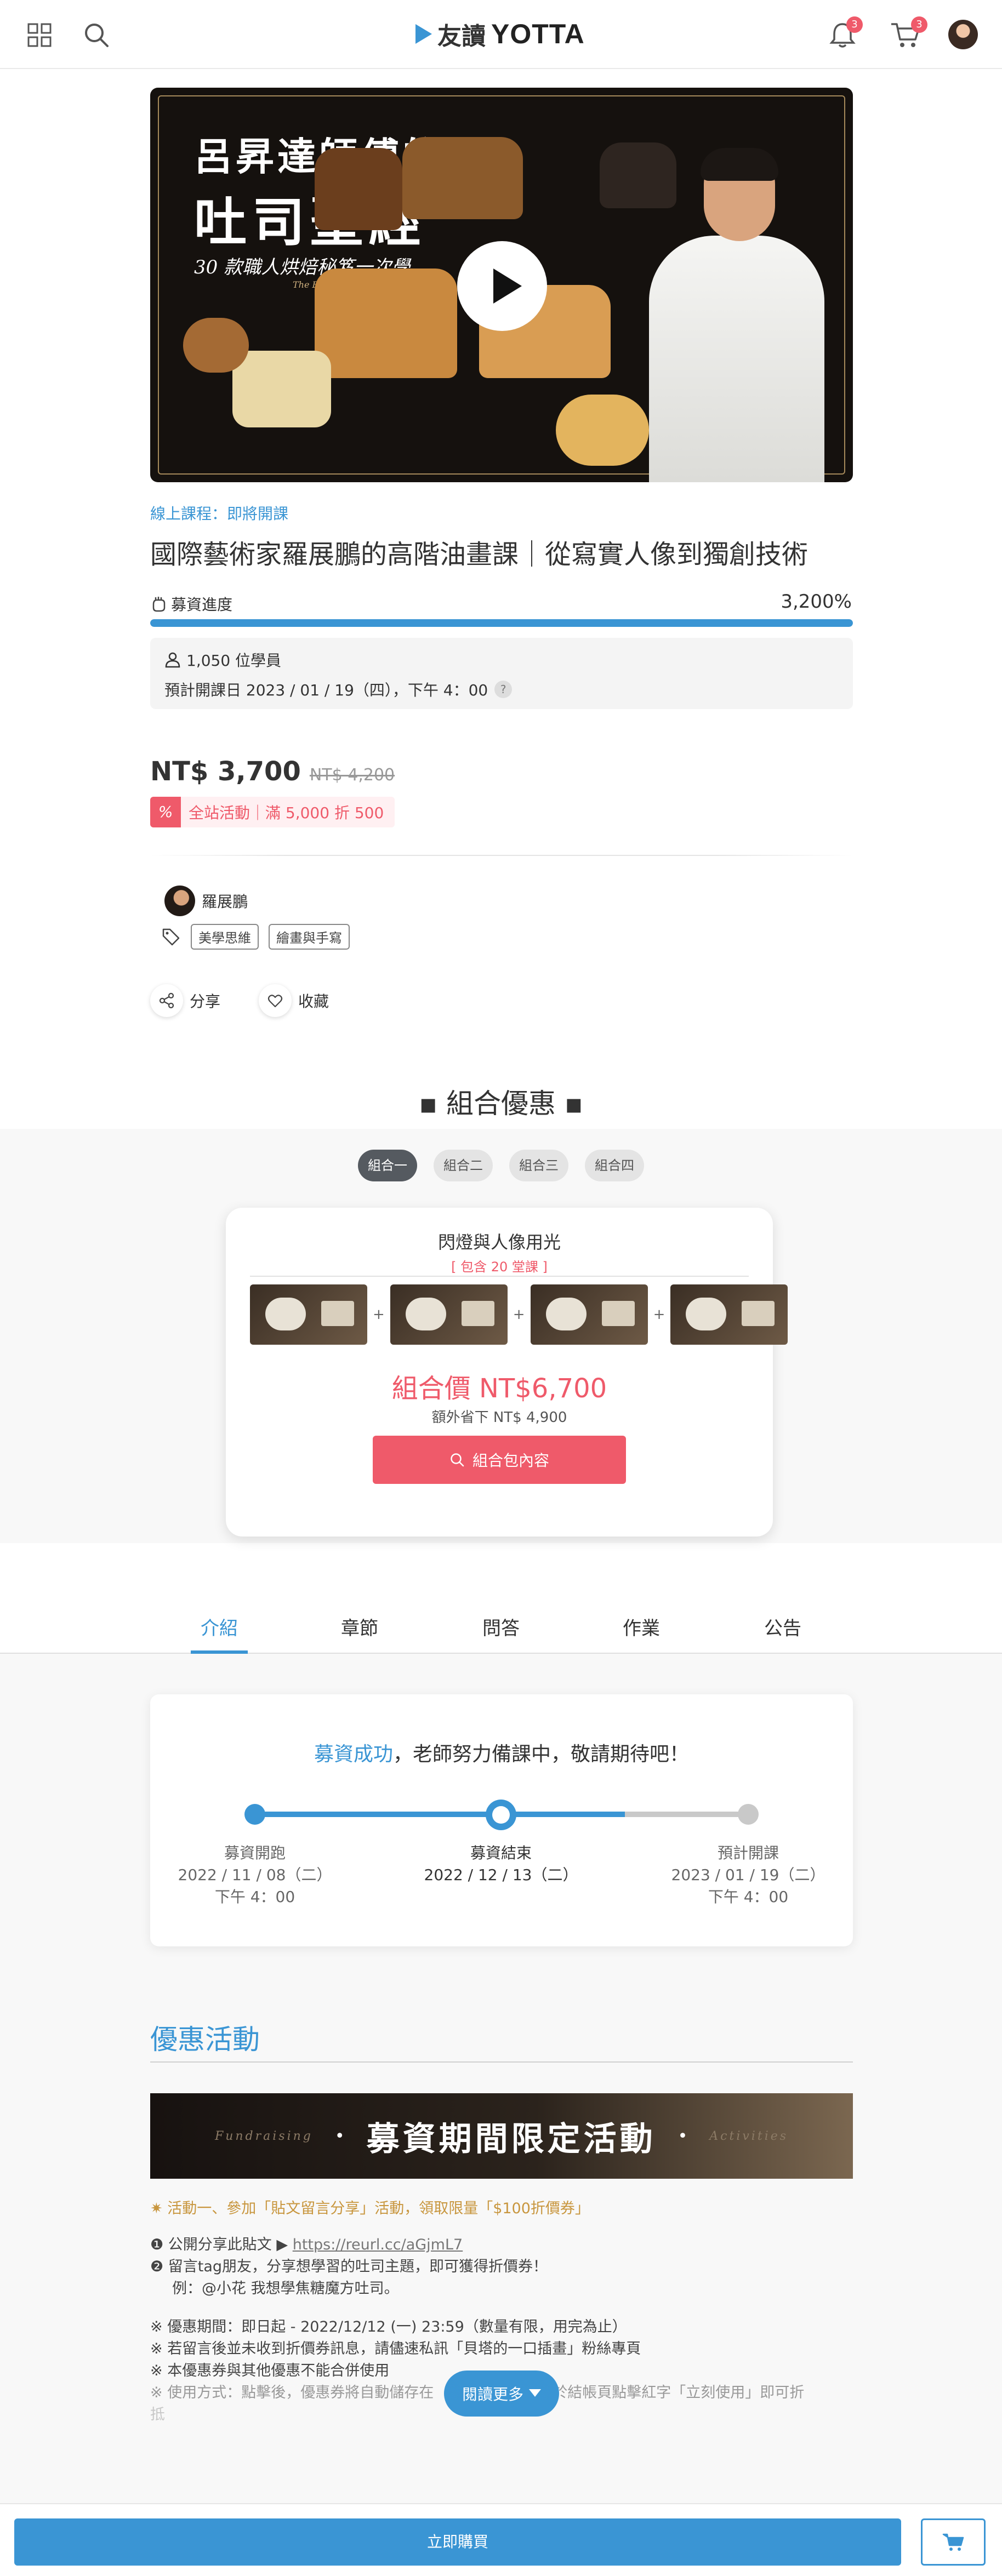  Describe the element at coordinates (462, 36) in the screenshot. I see `logo-zh: 友讀` at that location.